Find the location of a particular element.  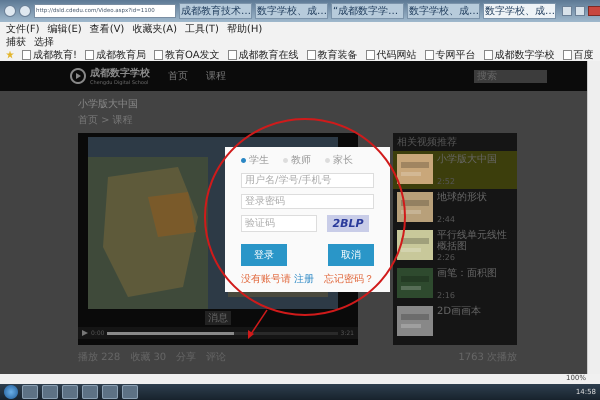

video-duration: 2:16 is located at coordinates (446, 295).